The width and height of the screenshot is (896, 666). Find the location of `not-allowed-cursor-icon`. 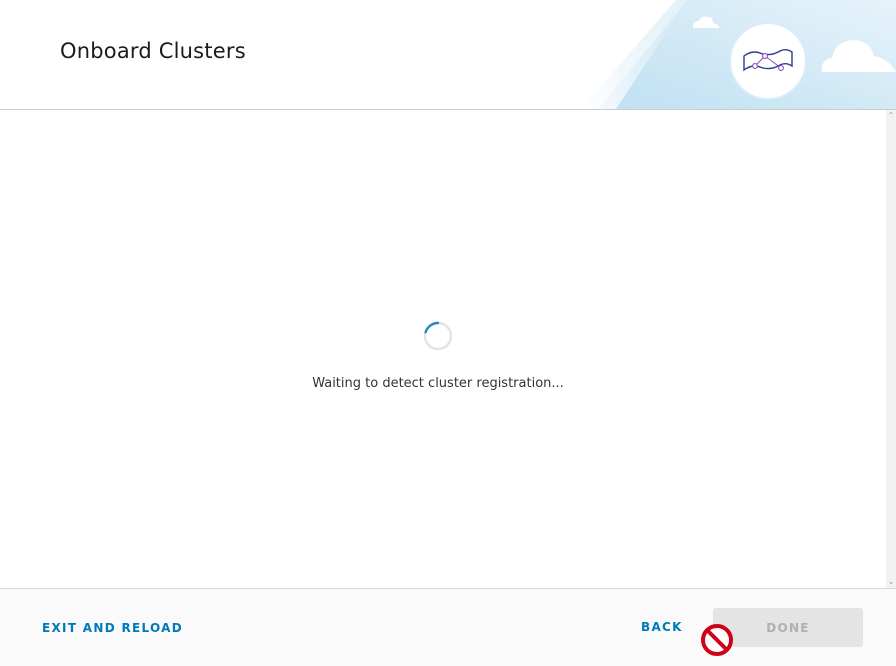

not-allowed-cursor-icon is located at coordinates (717, 640).